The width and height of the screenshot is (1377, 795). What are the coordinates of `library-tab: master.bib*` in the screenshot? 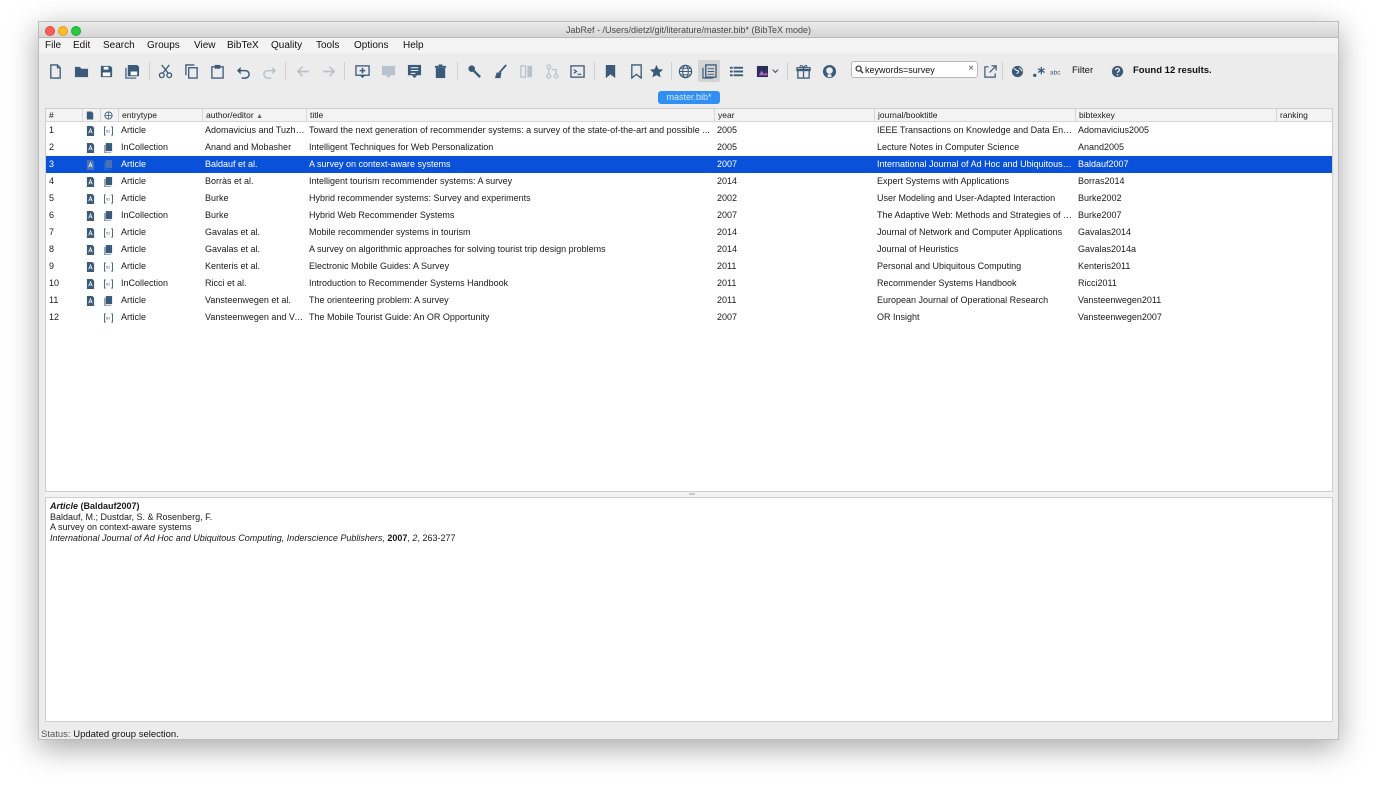 It's located at (689, 97).